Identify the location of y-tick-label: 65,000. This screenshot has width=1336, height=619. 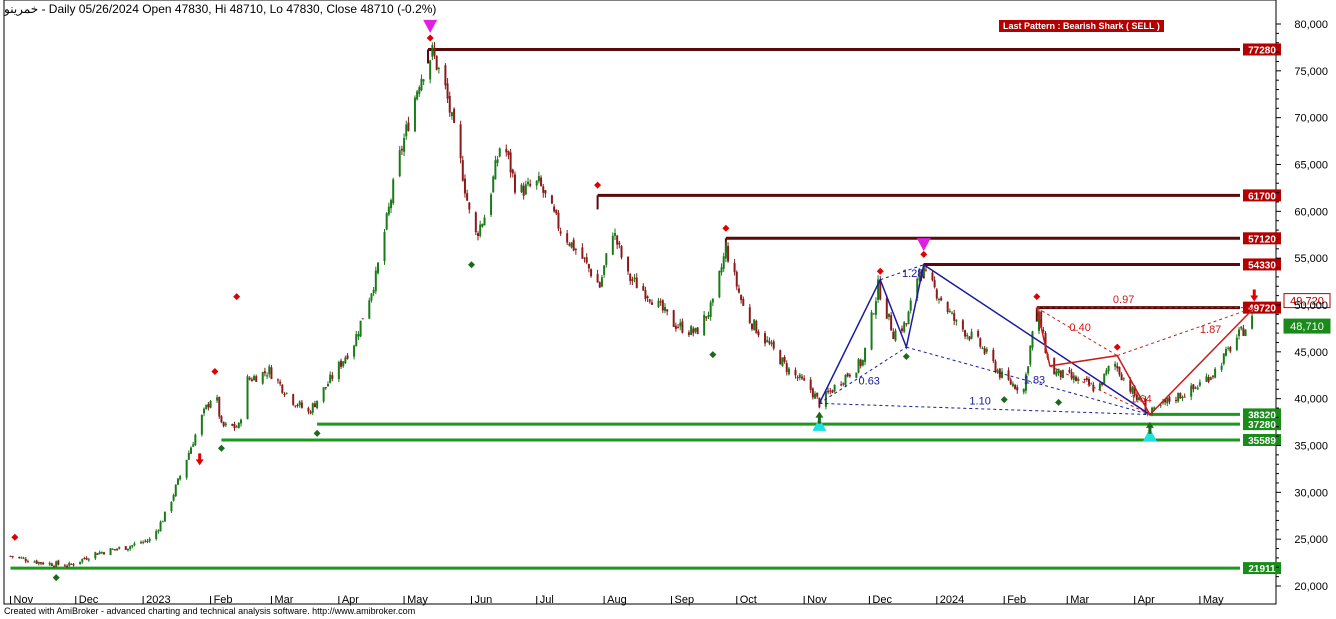
(1311, 166).